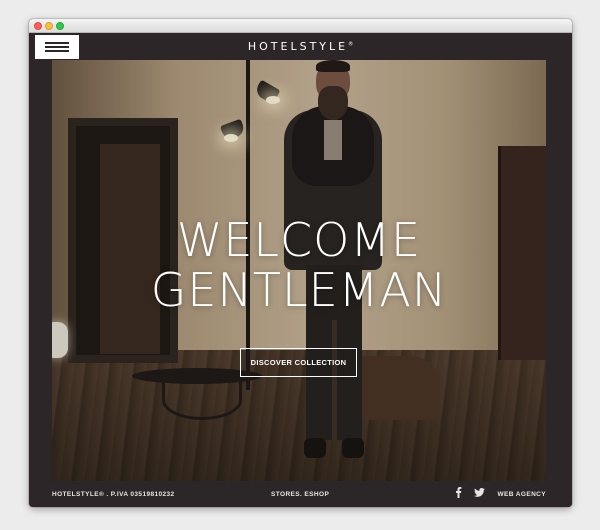 The image size is (600, 530). Describe the element at coordinates (479, 492) in the screenshot. I see `twitter-icon` at that location.